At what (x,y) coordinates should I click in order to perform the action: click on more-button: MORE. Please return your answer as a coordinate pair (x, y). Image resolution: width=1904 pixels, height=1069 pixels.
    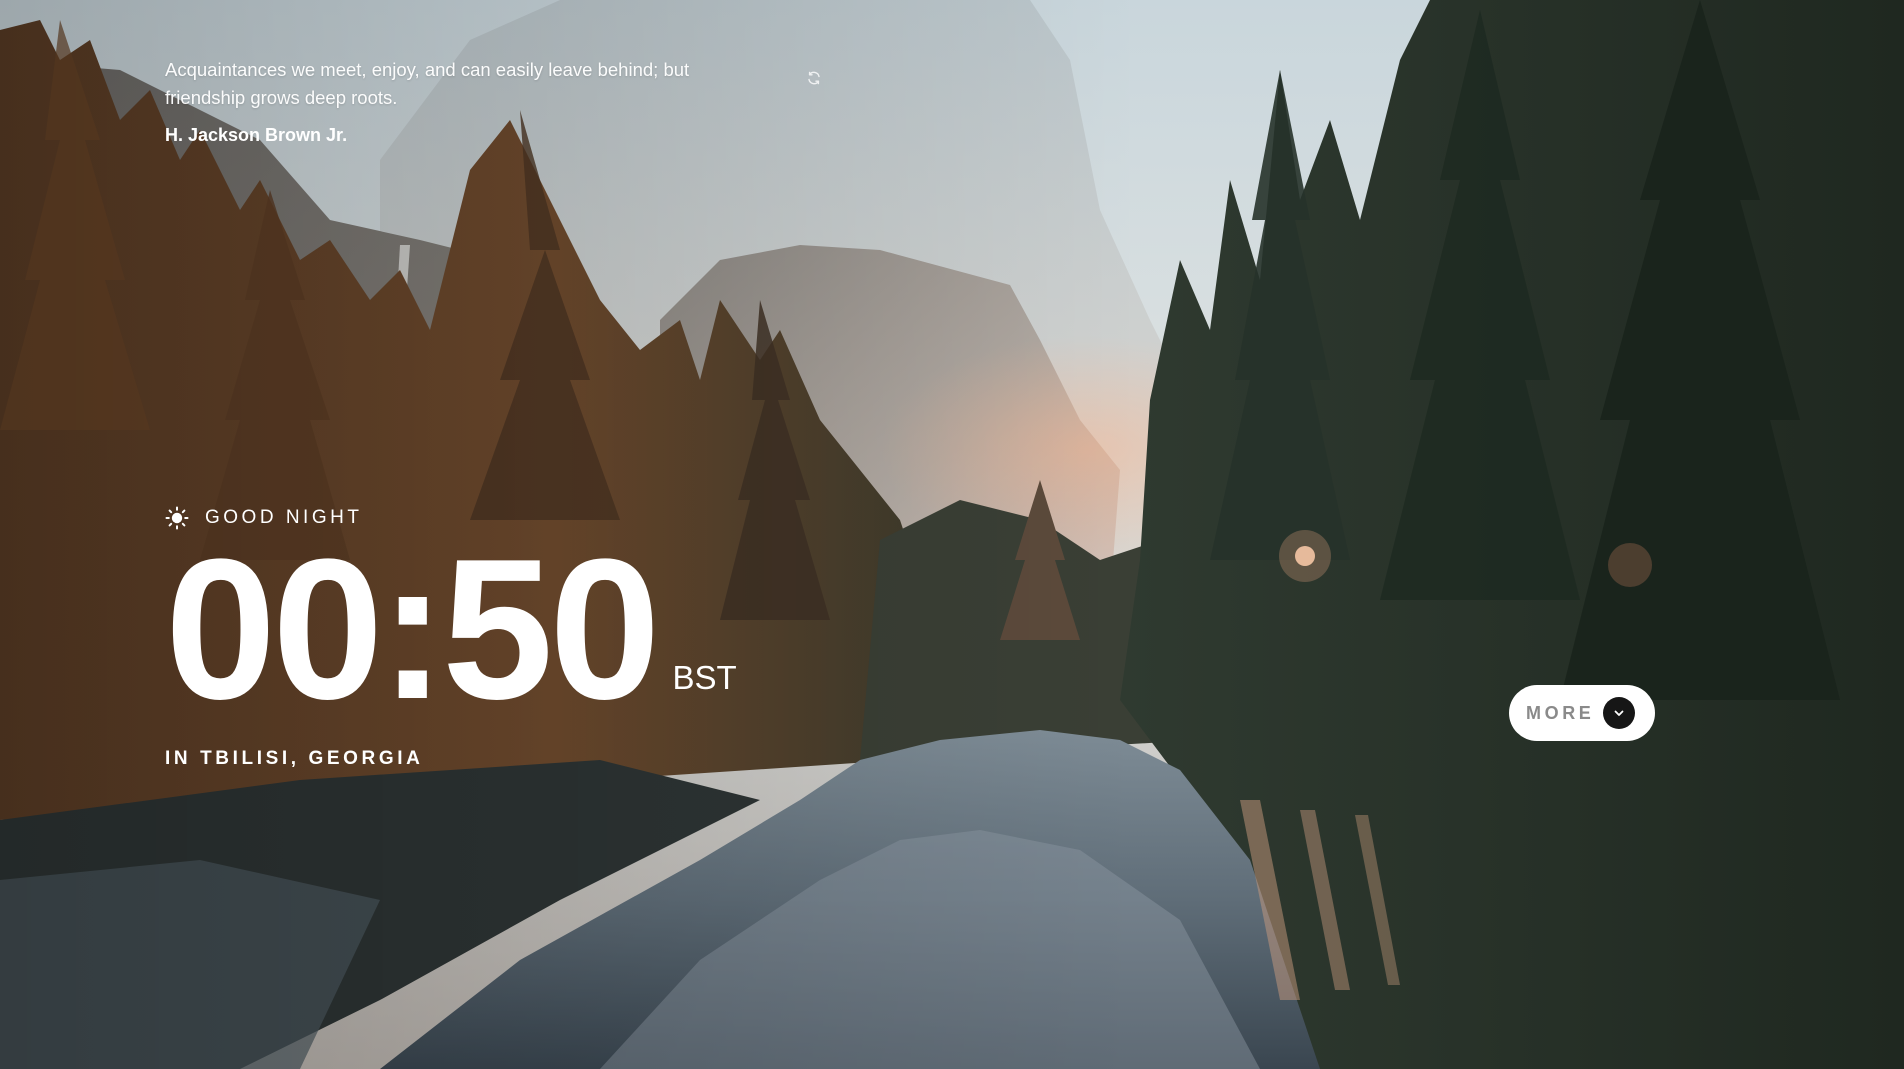
    Looking at the image, I should click on (1582, 713).